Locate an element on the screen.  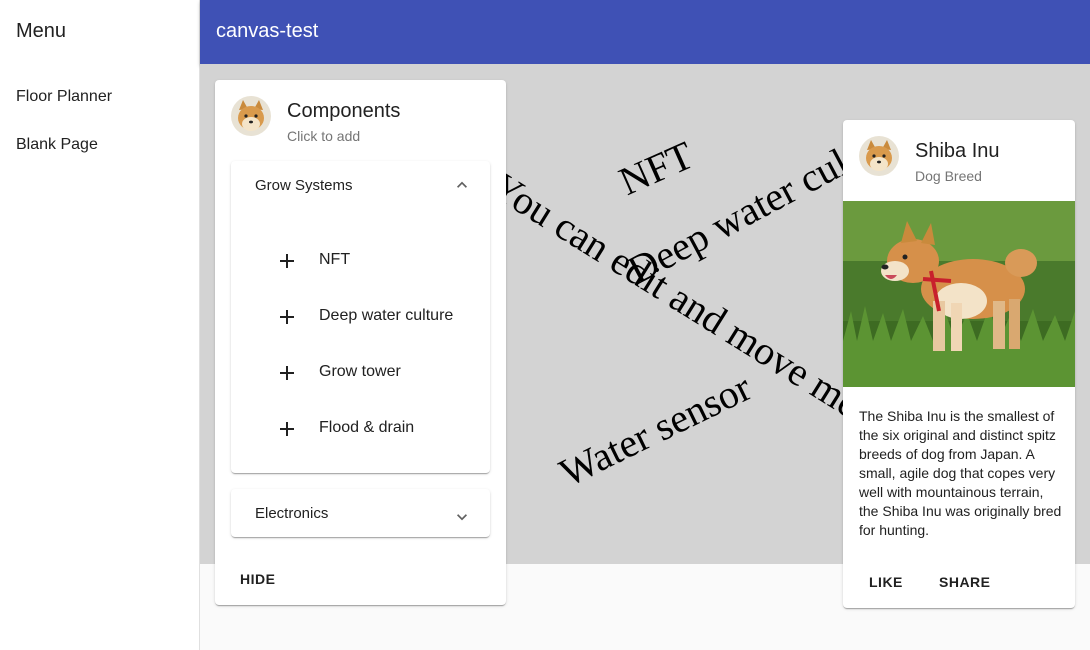
add-item-deep-water-culture: Deep water culture is located at coordinates (380, 317).